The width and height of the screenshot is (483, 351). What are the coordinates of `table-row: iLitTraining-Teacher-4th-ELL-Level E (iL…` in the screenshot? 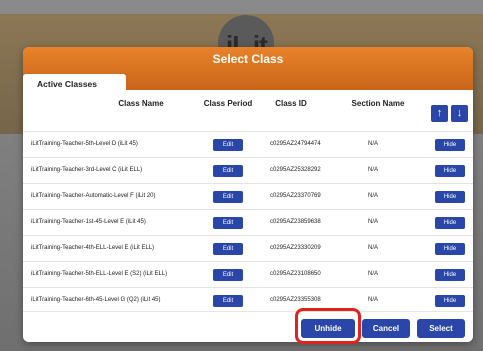 It's located at (248, 248).